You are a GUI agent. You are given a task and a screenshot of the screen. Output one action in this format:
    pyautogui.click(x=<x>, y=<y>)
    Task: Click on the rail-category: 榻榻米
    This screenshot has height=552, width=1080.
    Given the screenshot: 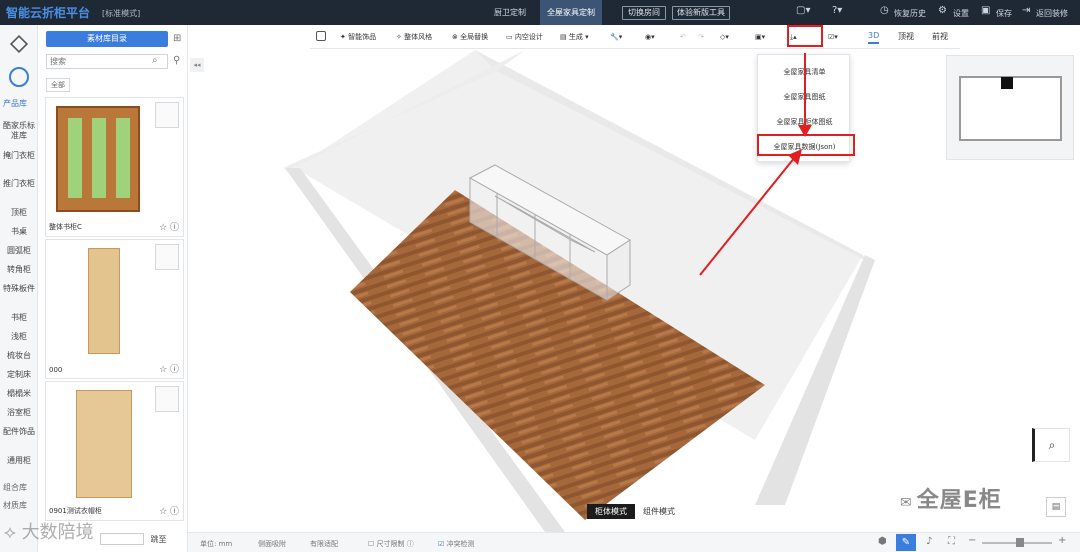 What is the action you would take?
    pyautogui.click(x=19, y=394)
    